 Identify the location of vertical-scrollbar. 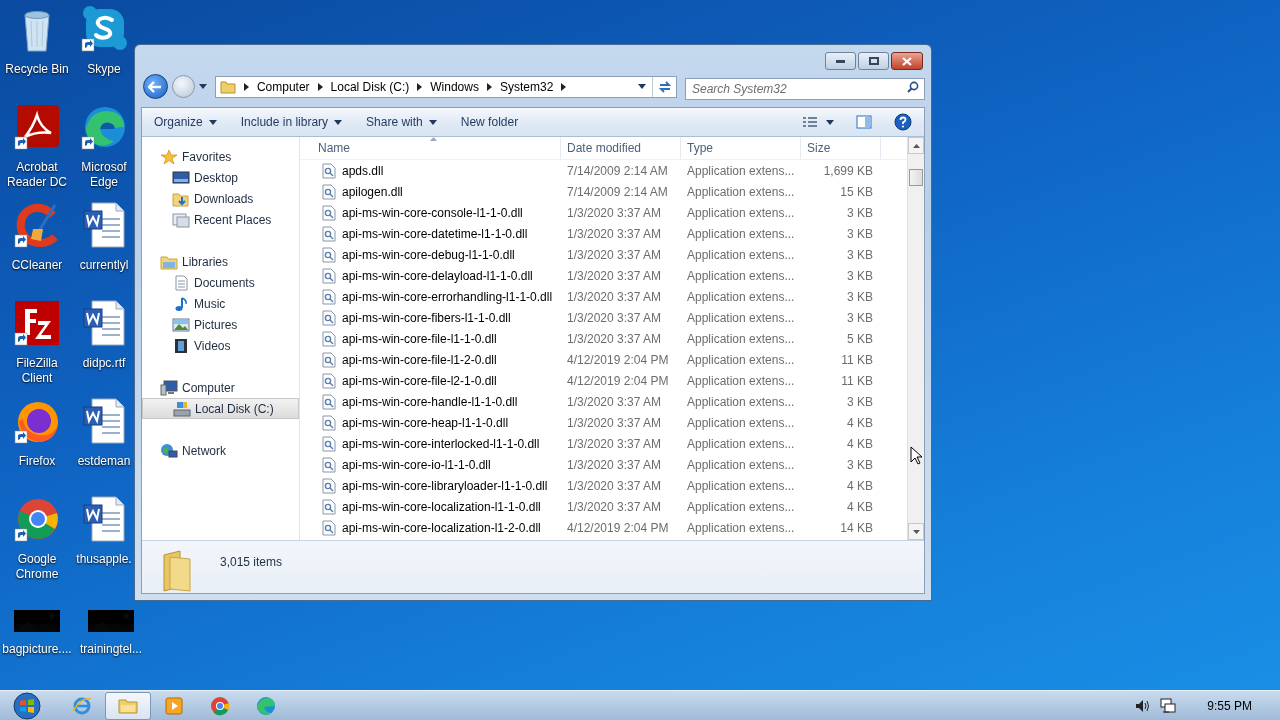
(915, 338).